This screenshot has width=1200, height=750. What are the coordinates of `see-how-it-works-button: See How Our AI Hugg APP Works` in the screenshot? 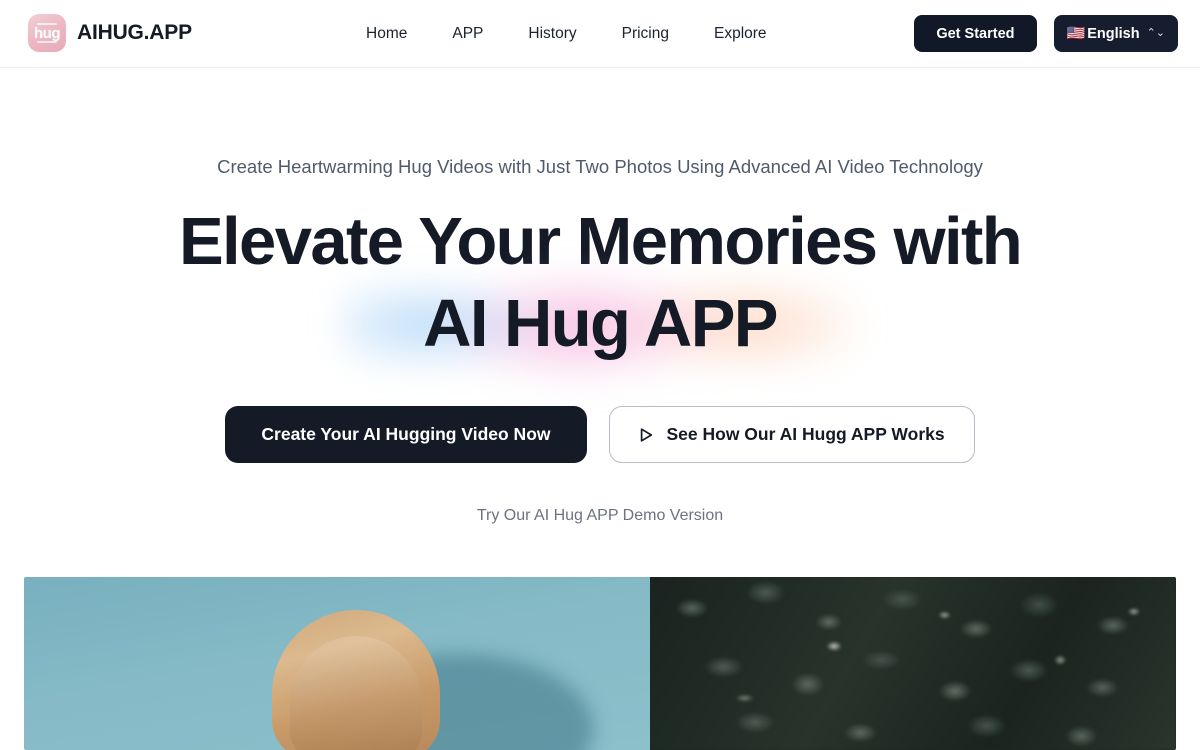 It's located at (791, 435).